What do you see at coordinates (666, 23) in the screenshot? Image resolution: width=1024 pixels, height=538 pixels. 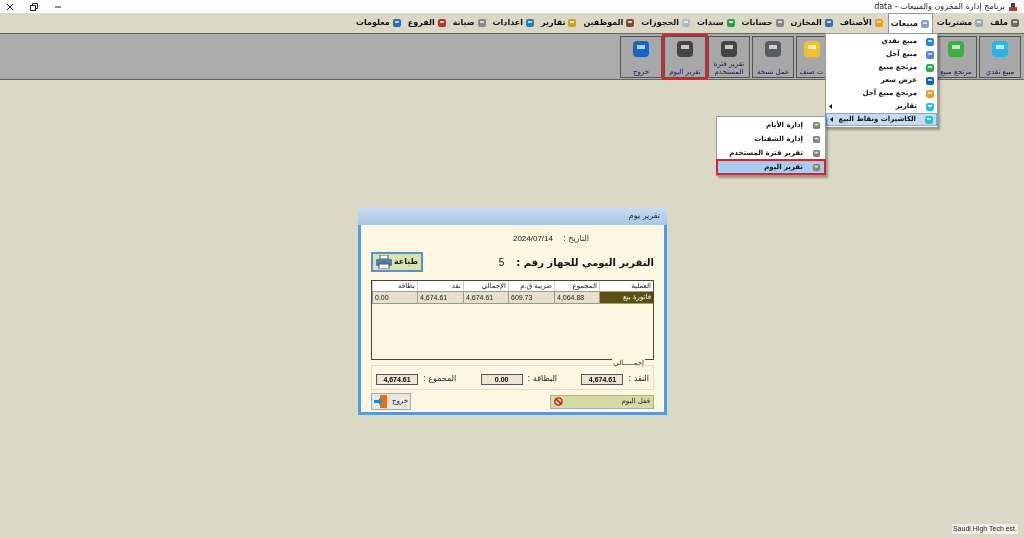 I see `menu-item: الحجوزات` at bounding box center [666, 23].